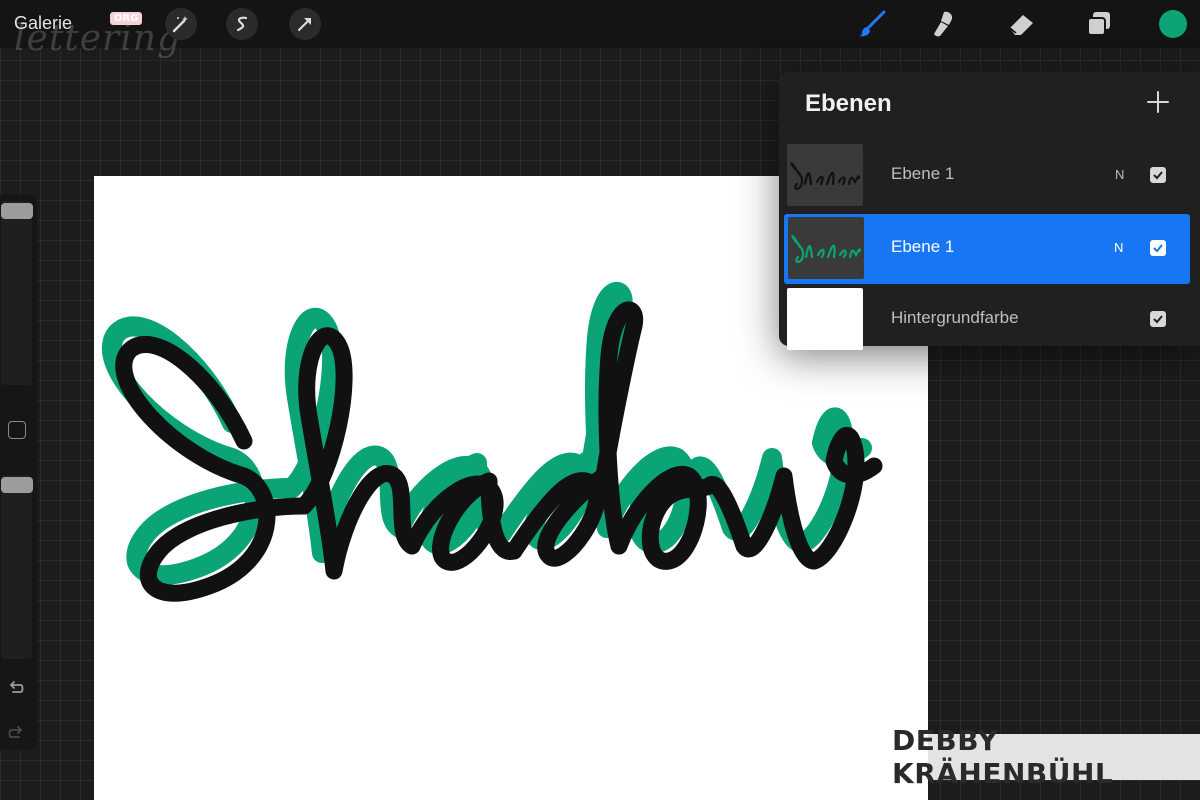  I want to click on color-picker-button, so click(1173, 24).